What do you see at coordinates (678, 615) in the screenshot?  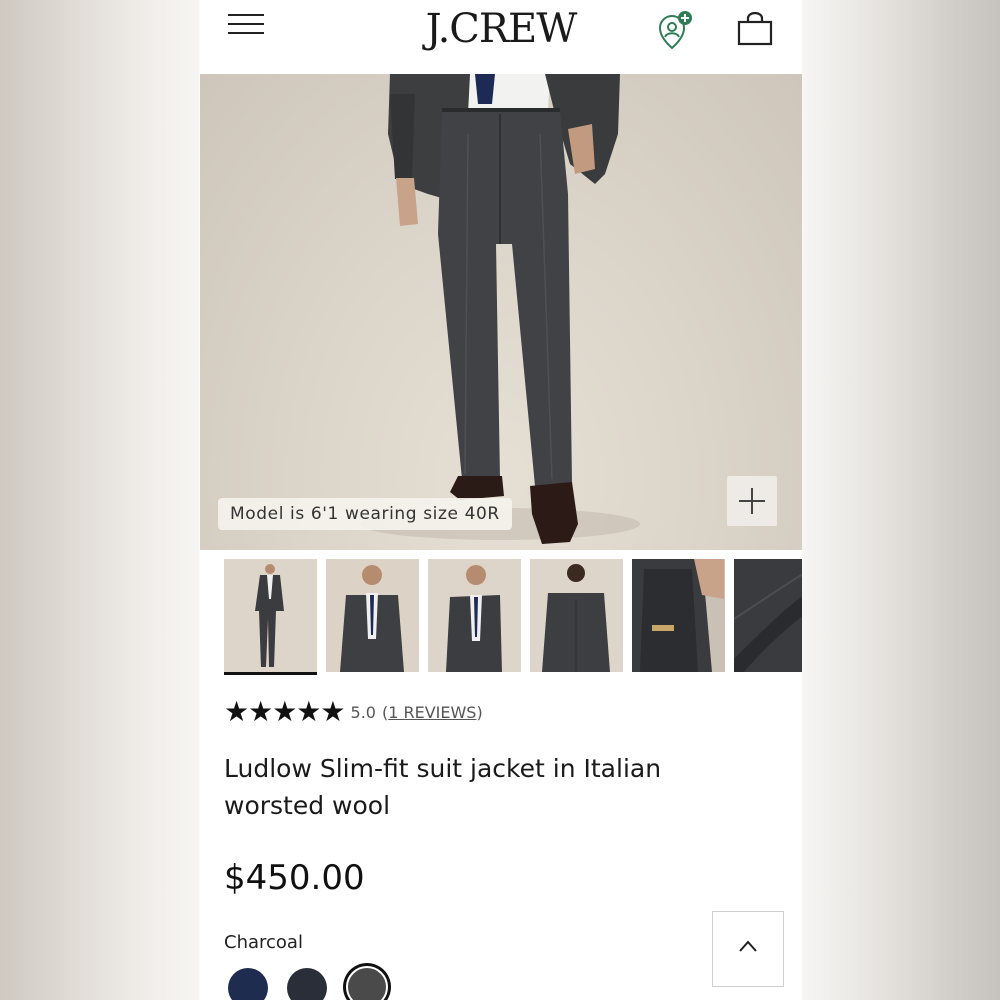 I see `thumbnail-jacket-lining` at bounding box center [678, 615].